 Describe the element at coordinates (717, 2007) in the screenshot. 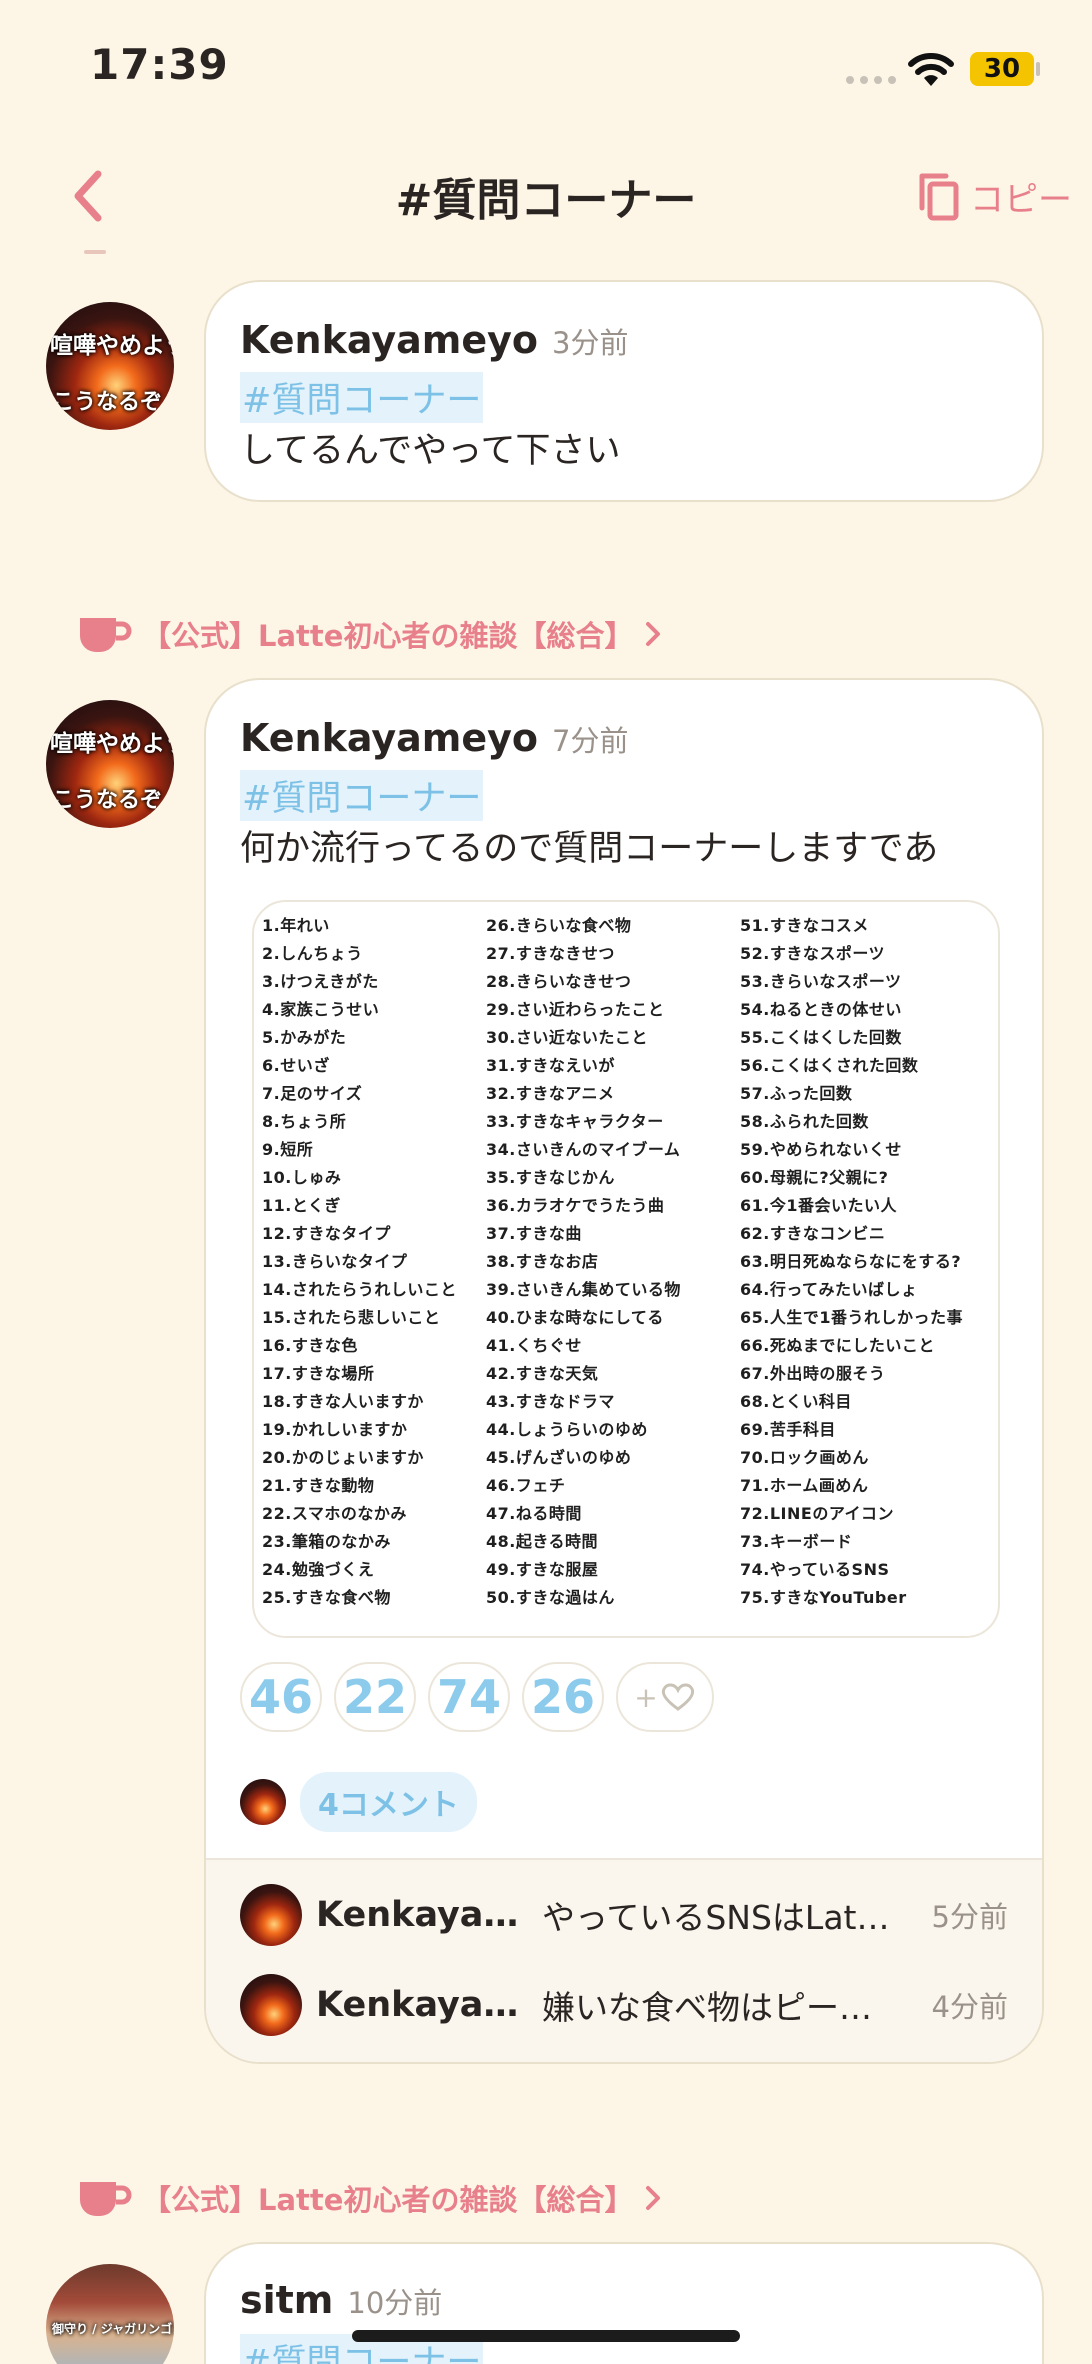

I see `comment-text: 嫌いな食べ物はピーマンです` at that location.